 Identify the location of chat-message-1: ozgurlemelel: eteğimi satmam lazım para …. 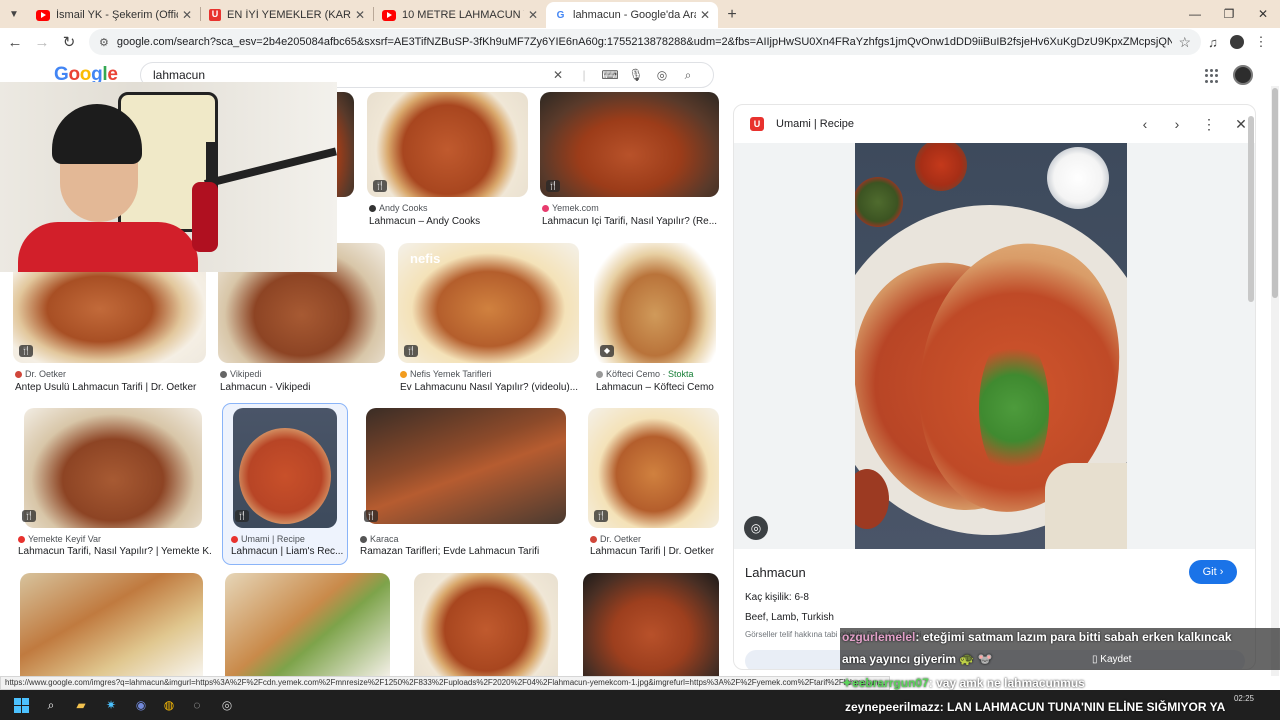
(1037, 637).